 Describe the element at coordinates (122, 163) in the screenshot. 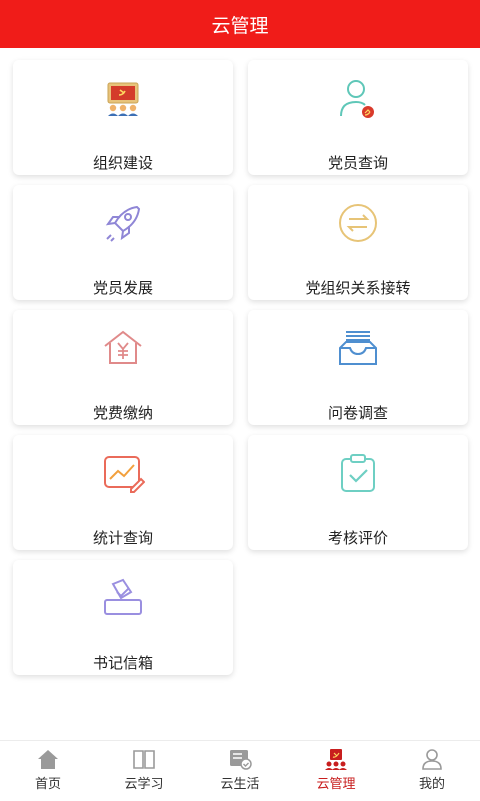

I see `card-label: 组织建设` at that location.